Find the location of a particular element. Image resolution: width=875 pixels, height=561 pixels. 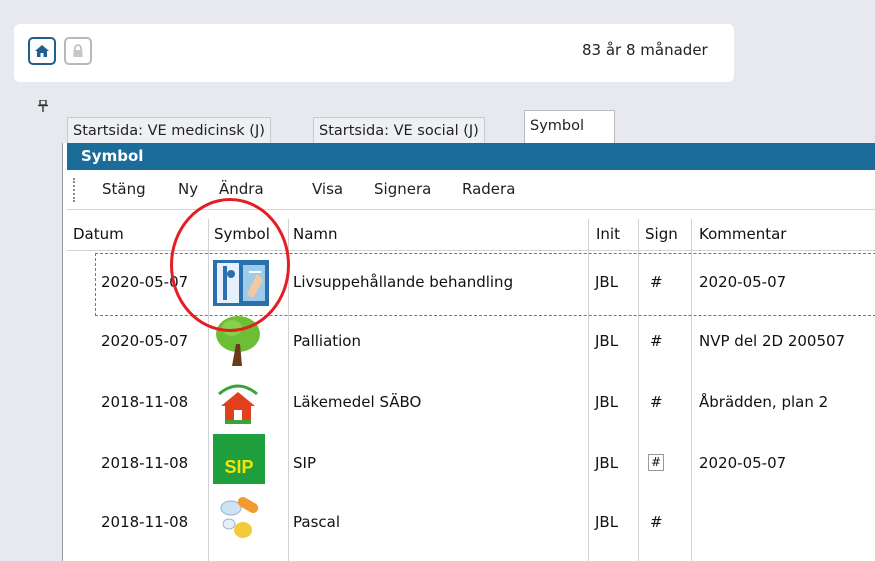

pin-icon is located at coordinates (43, 107).